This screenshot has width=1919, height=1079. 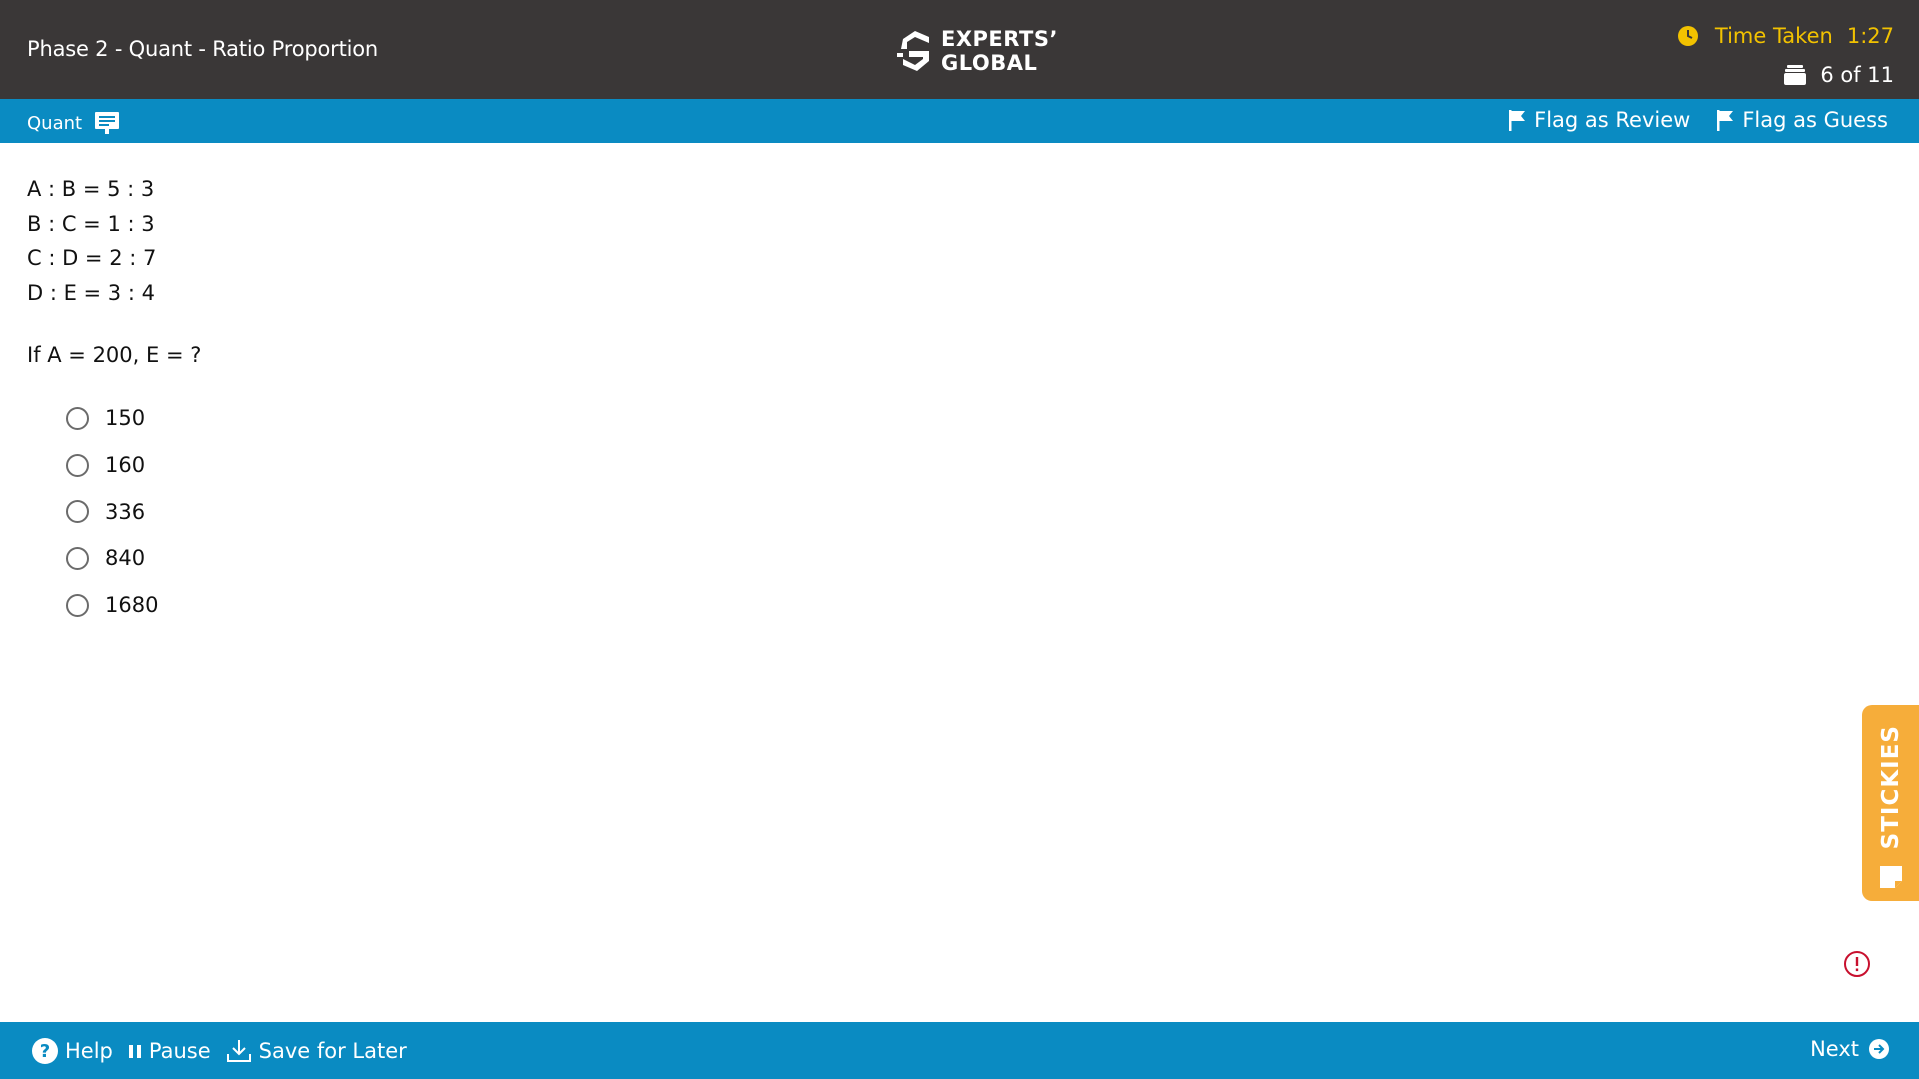 I want to click on sticky-note-icon, so click(x=1890, y=877).